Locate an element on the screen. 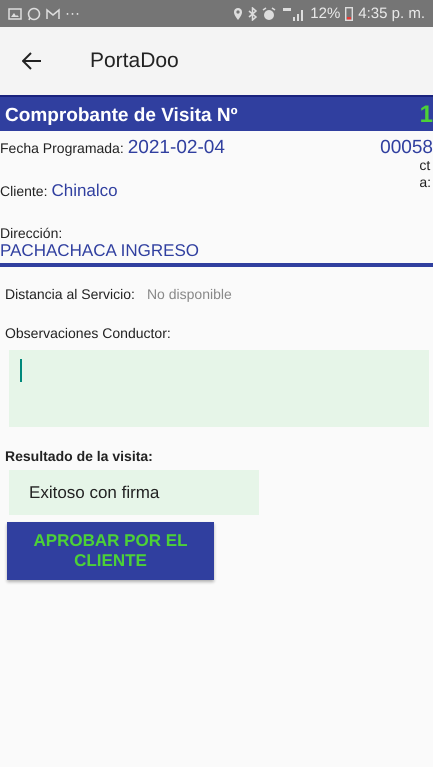 This screenshot has height=767, width=433. date-label: Fecha Programada: is located at coordinates (62, 148).